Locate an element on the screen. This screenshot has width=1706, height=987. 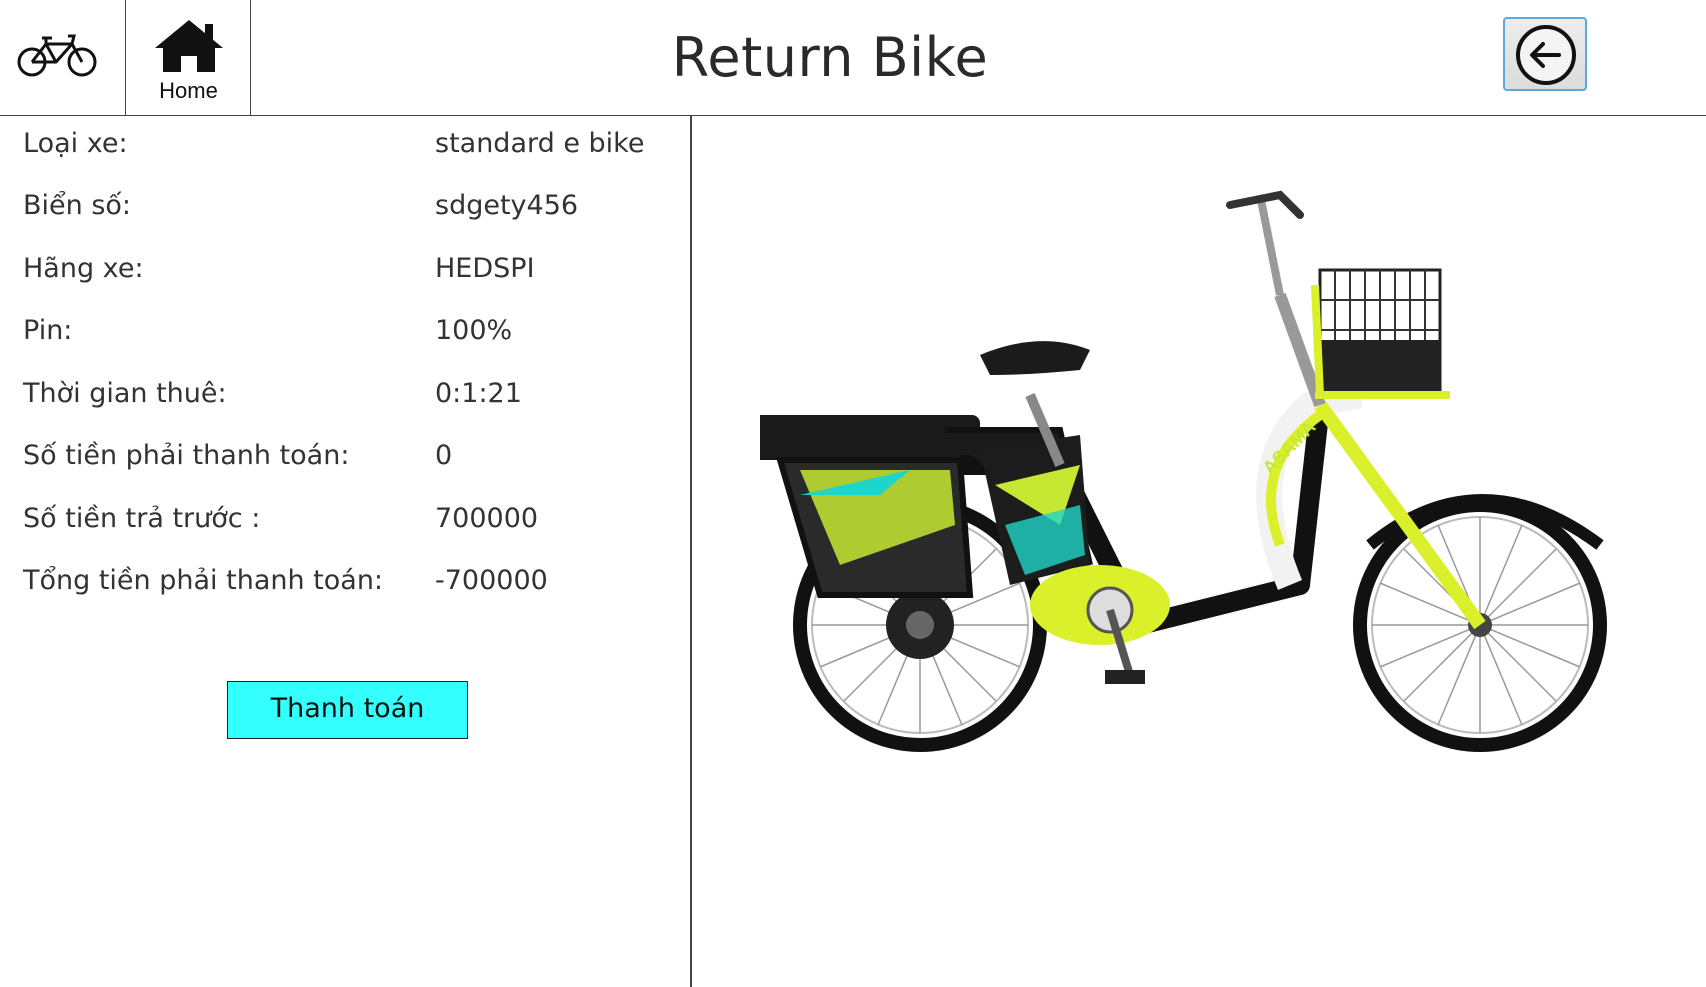
info-label: Số tiền phải thanh toán: is located at coordinates (186, 455).